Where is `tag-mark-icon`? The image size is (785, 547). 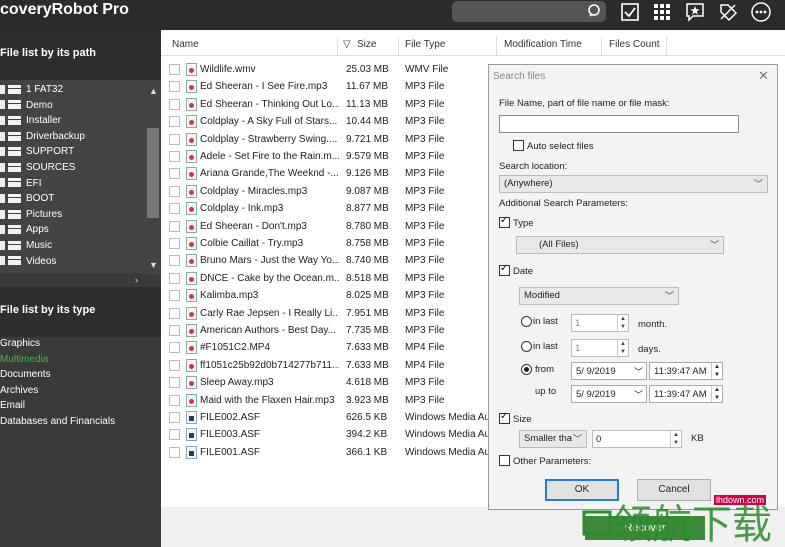 tag-mark-icon is located at coordinates (728, 12).